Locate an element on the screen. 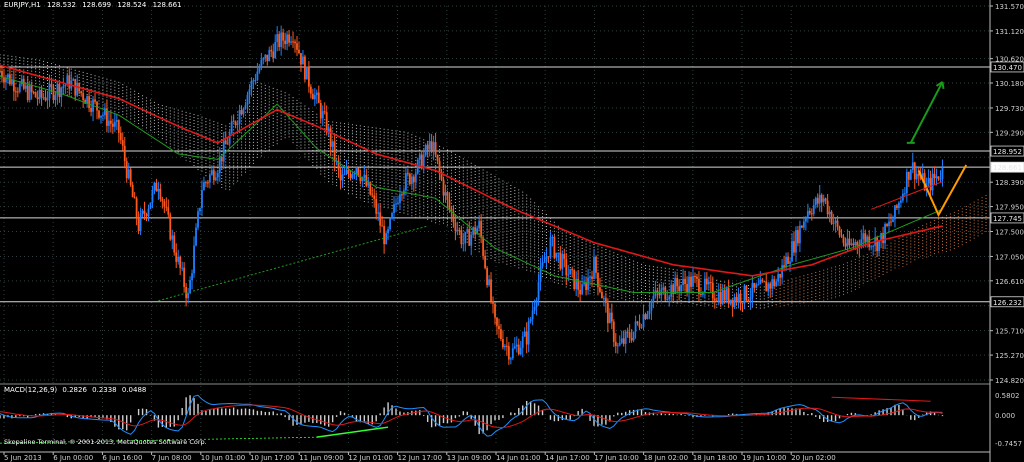  level-label: 130.470 is located at coordinates (1007, 68).